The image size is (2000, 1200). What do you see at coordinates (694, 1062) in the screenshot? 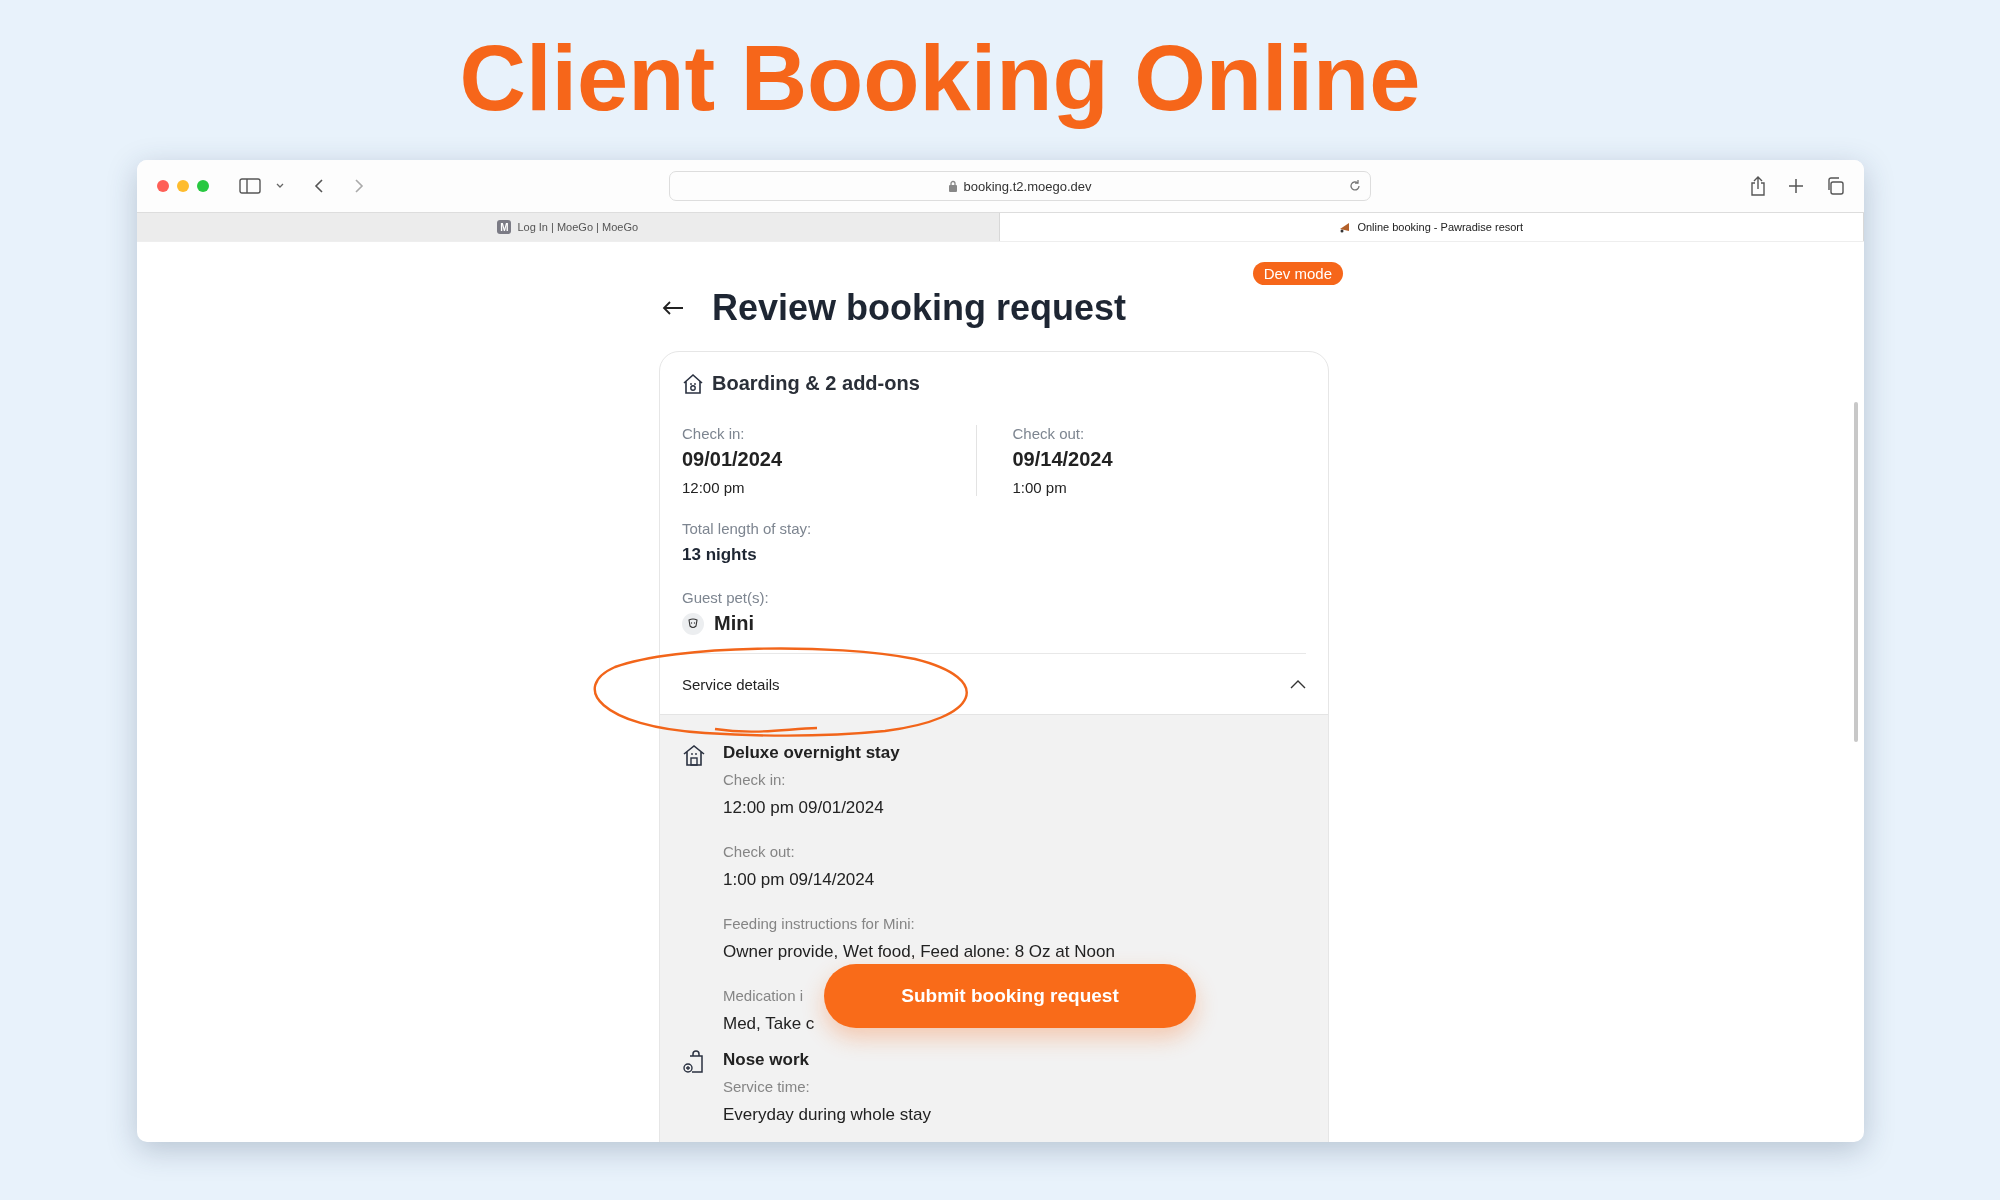
I see `bag-plus-icon` at bounding box center [694, 1062].